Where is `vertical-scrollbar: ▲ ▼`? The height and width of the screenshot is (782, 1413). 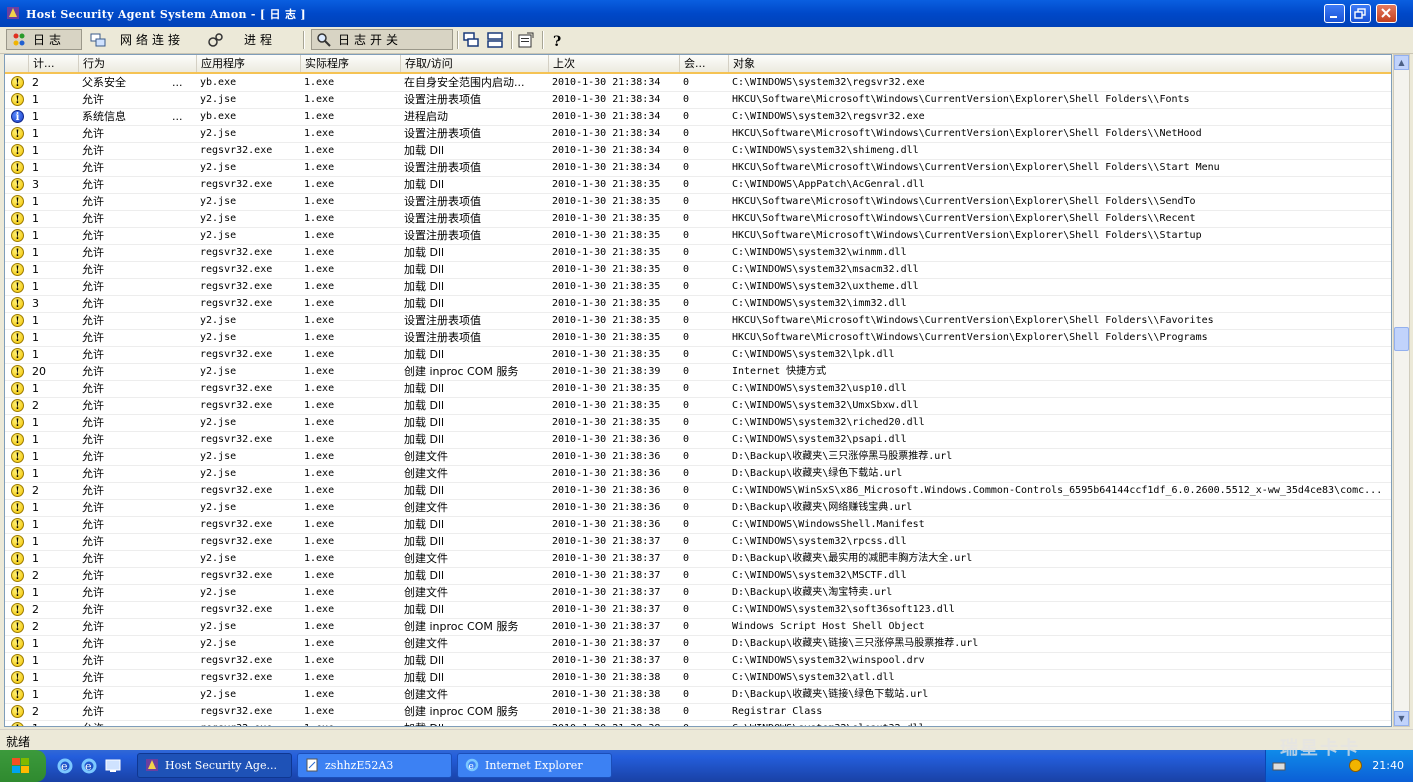 vertical-scrollbar: ▲ ▼ is located at coordinates (1401, 390).